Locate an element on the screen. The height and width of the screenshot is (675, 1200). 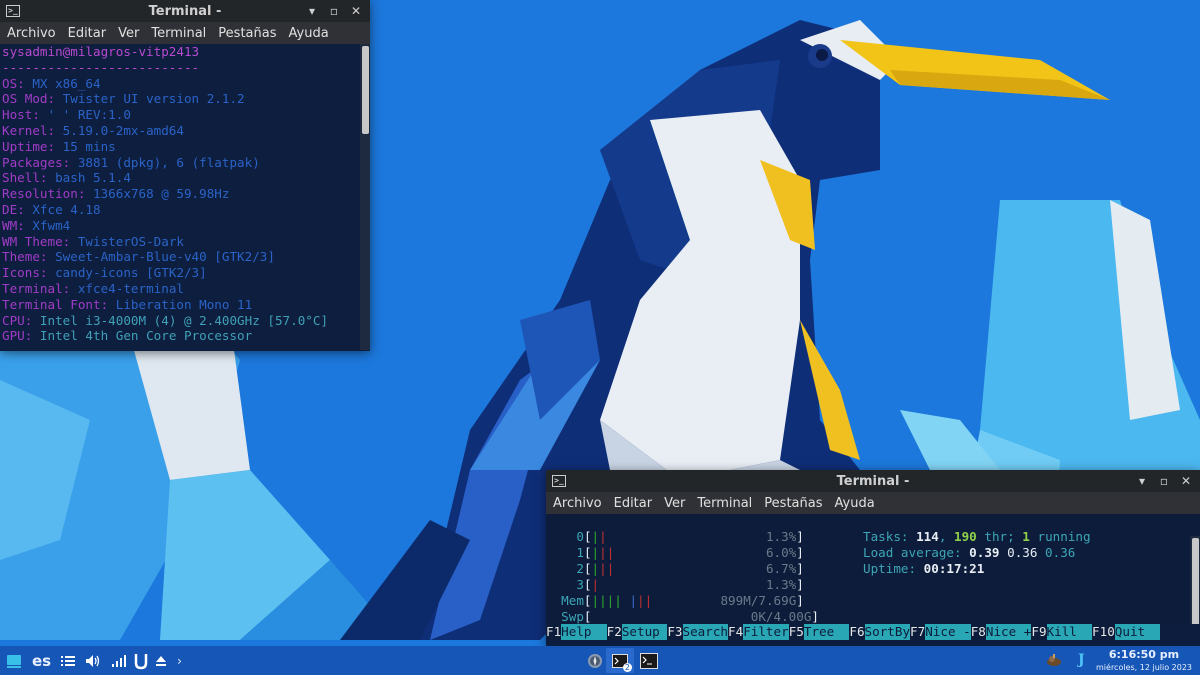
eject-icon is located at coordinates (161, 660).